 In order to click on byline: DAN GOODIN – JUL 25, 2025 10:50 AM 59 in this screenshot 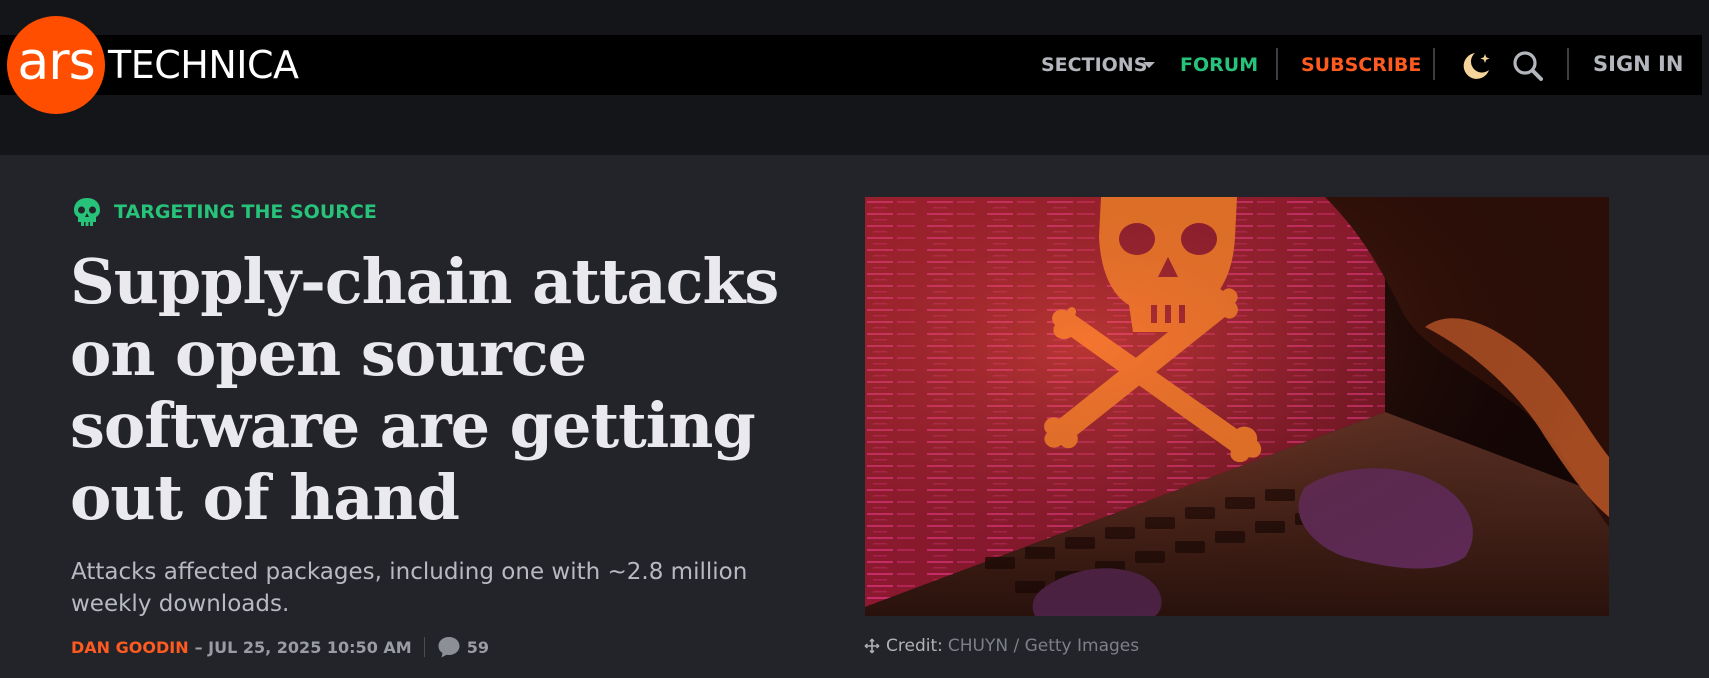, I will do `click(280, 647)`.